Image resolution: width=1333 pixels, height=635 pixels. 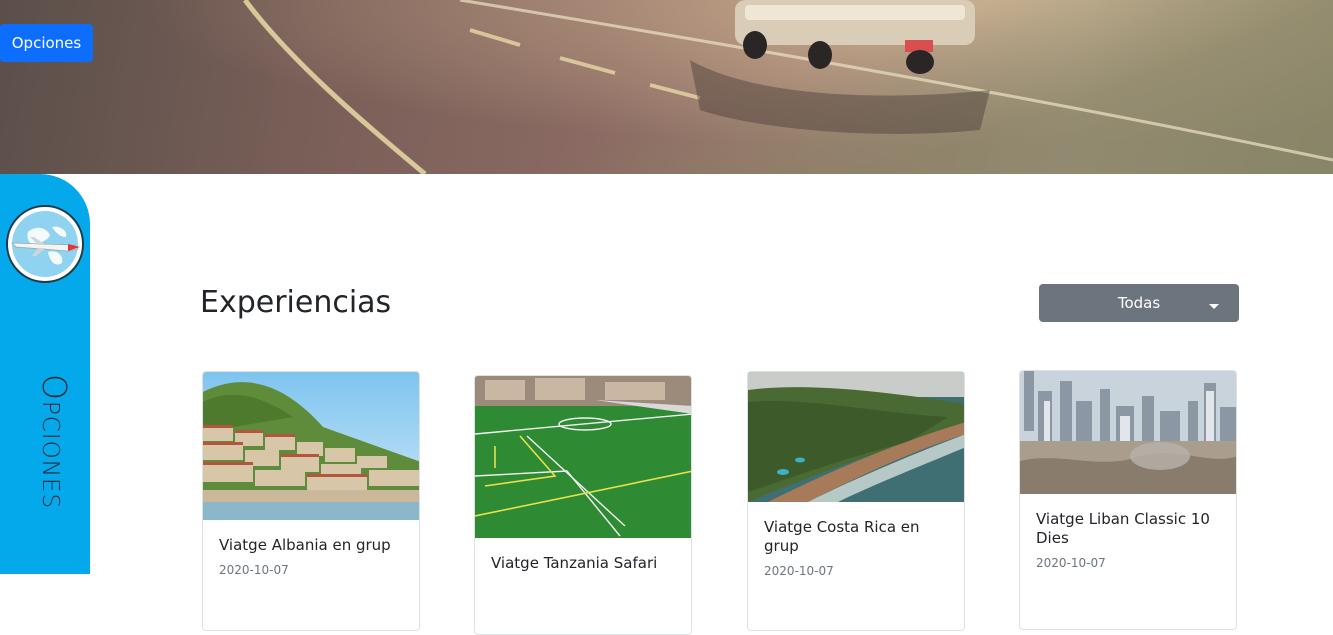 I want to click on page-title: Experiencias, so click(x=296, y=302).